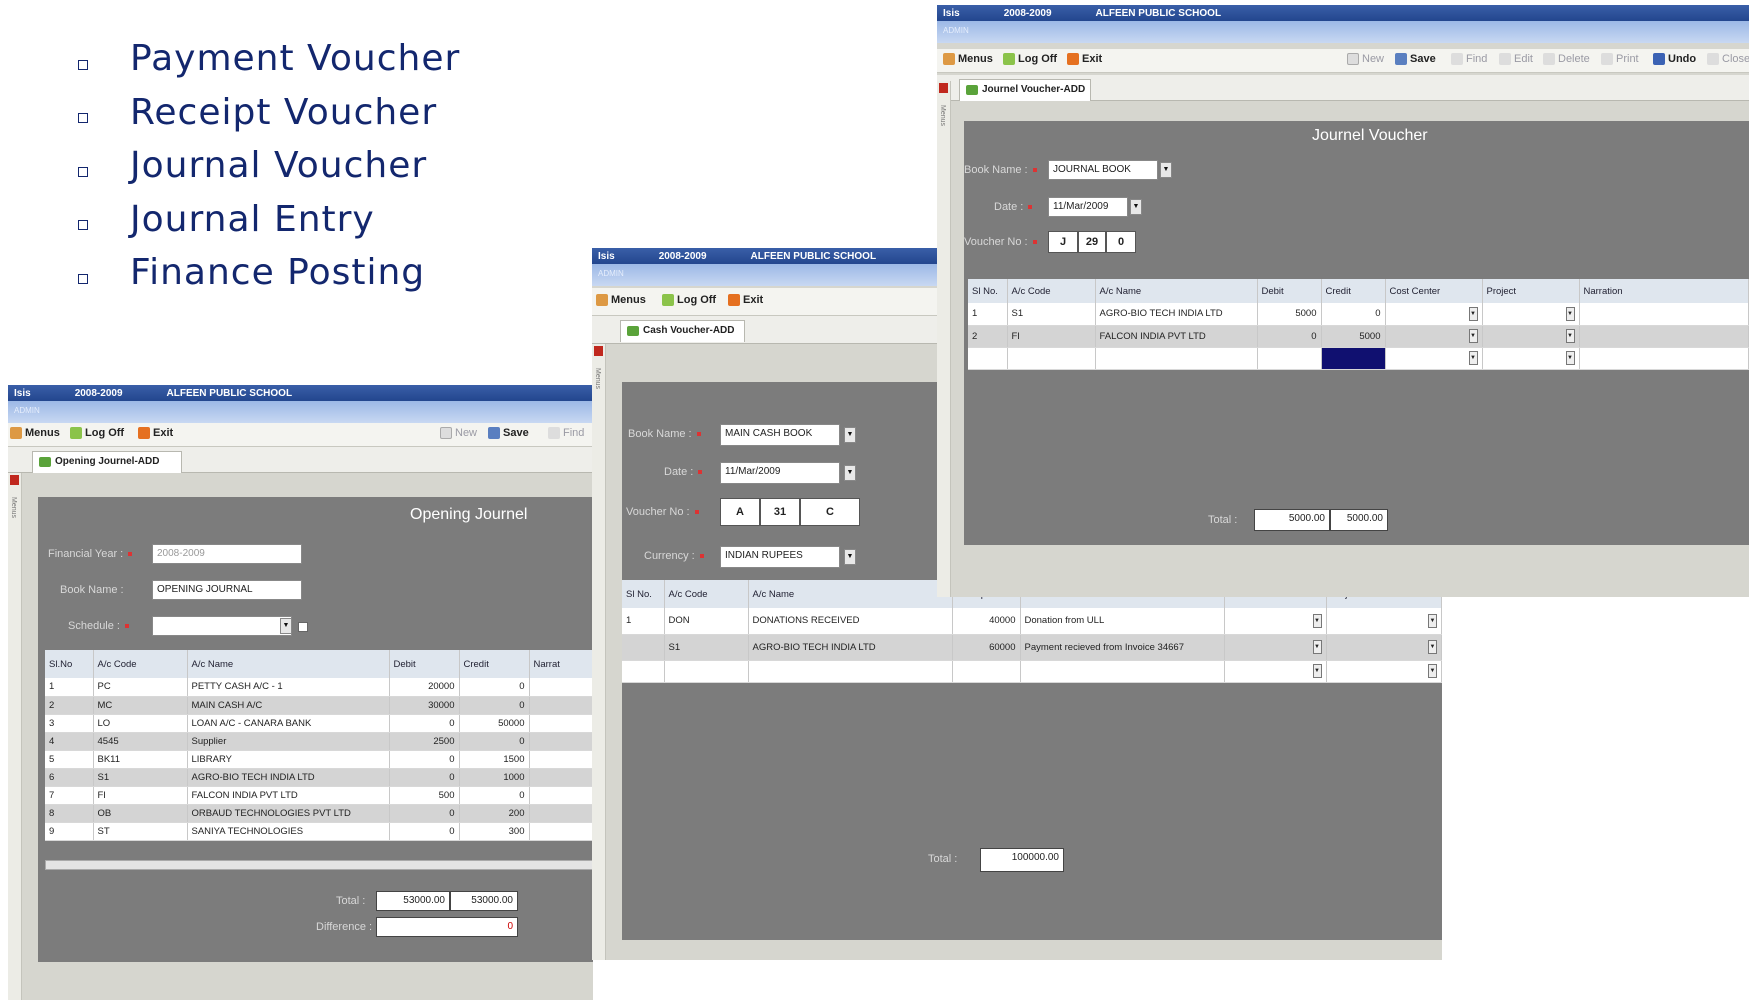 The image size is (1749, 1000). What do you see at coordinates (319, 813) in the screenshot?
I see `table-row: 8 OB ORBAUD TECHNOLOGIES PVT LTD 0 200` at bounding box center [319, 813].